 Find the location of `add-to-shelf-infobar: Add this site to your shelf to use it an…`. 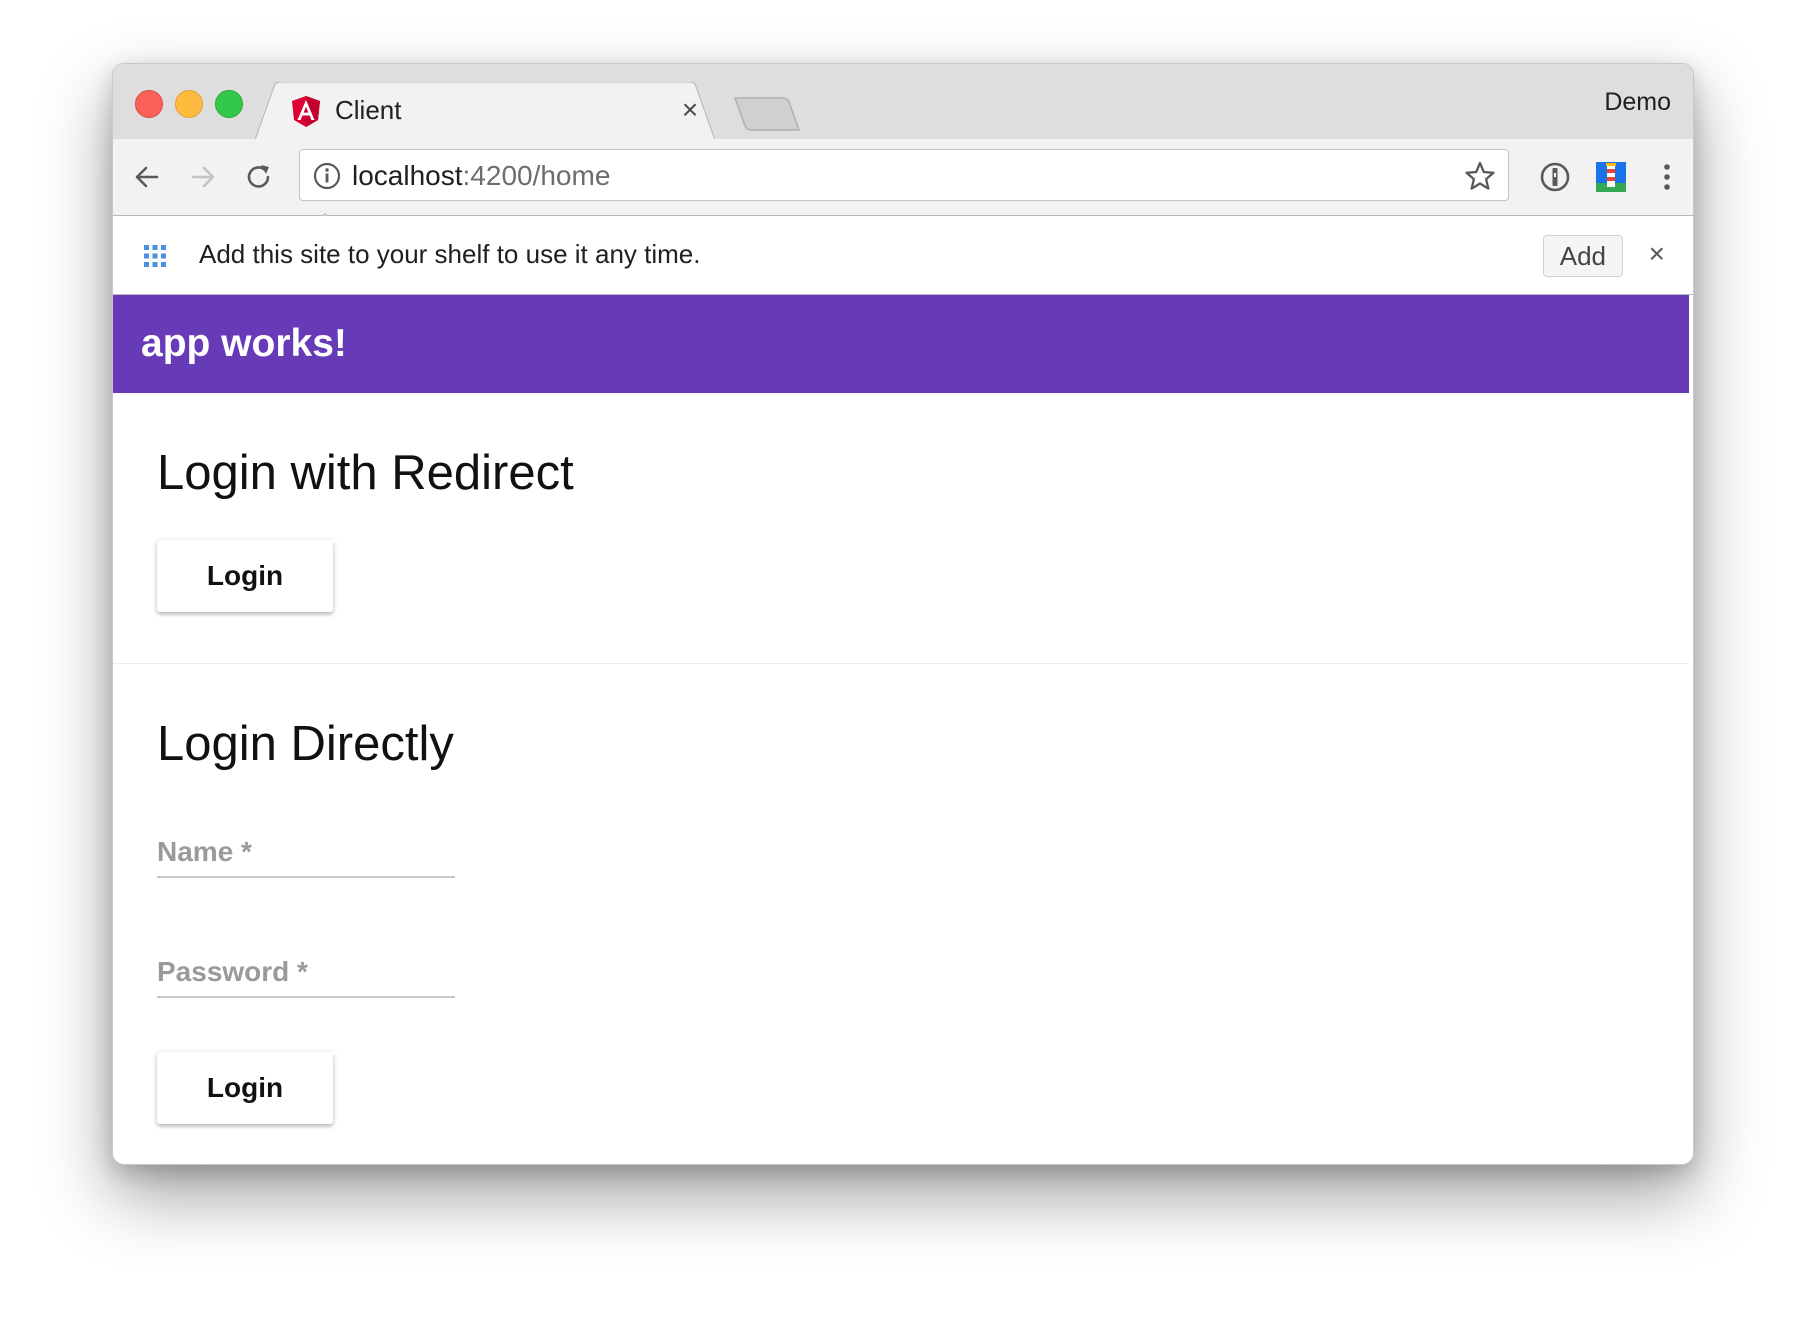

add-to-shelf-infobar: Add this site to your shelf to use it an… is located at coordinates (903, 255).